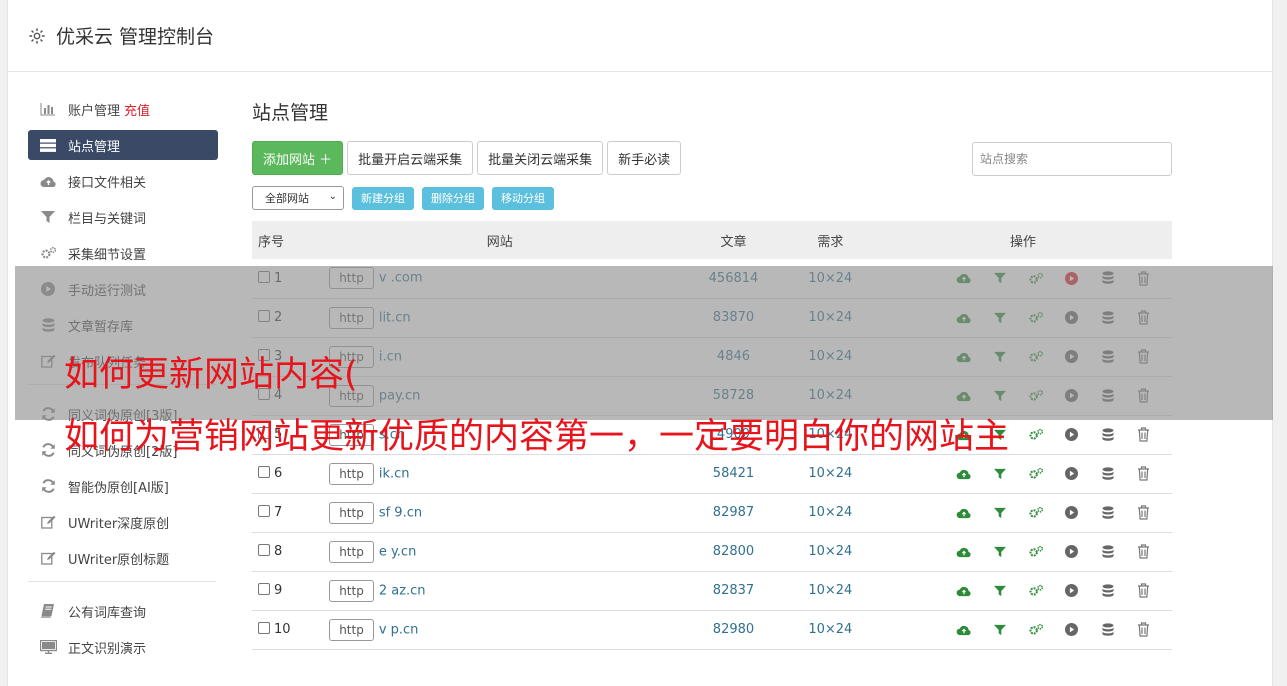  What do you see at coordinates (123, 486) in the screenshot?
I see `sidebar-item: 智能伪原创[AI版]` at bounding box center [123, 486].